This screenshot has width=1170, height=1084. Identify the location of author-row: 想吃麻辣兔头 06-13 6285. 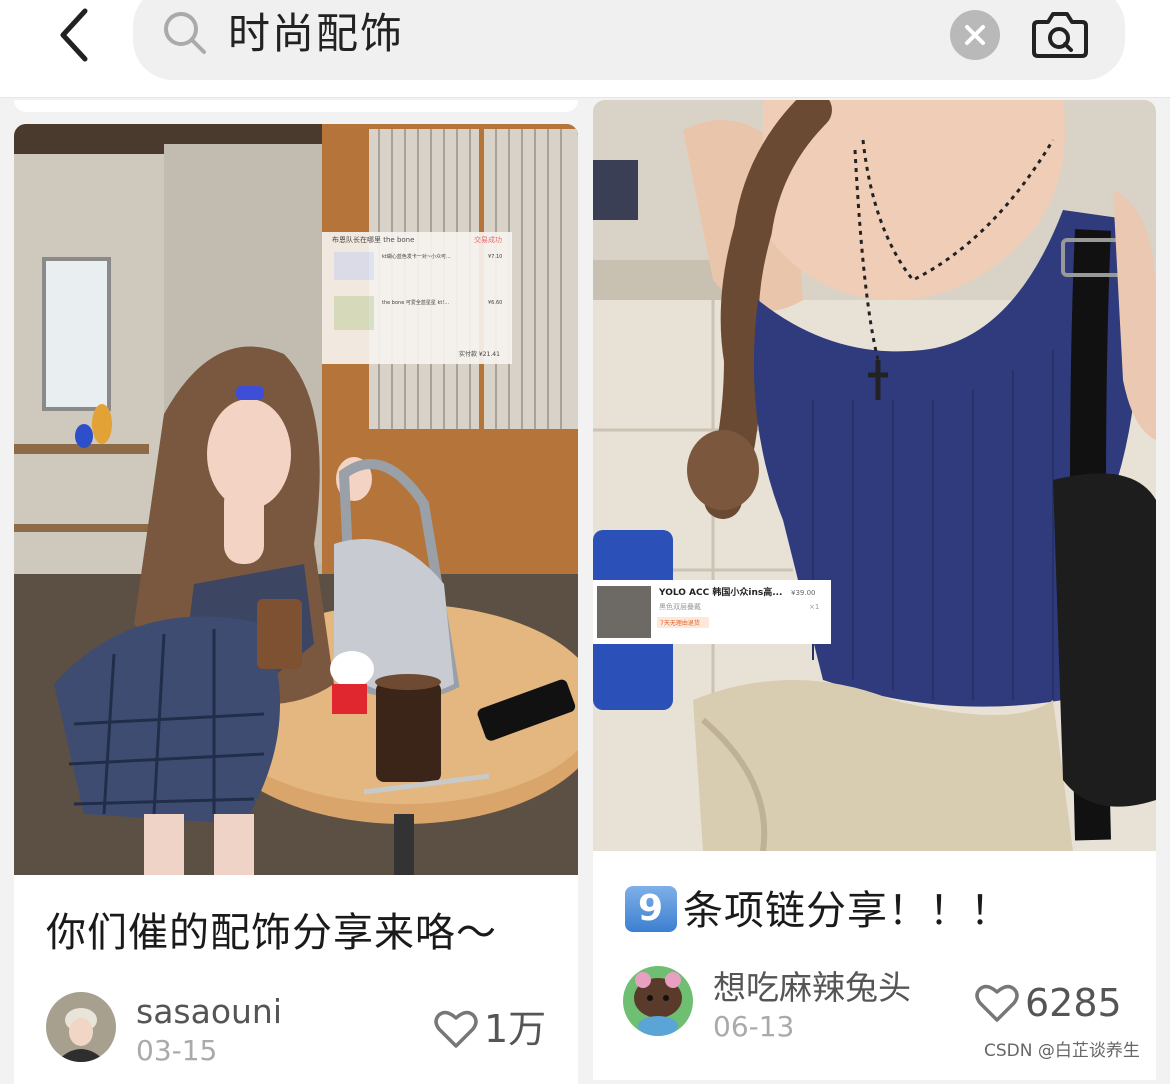
(874, 1004).